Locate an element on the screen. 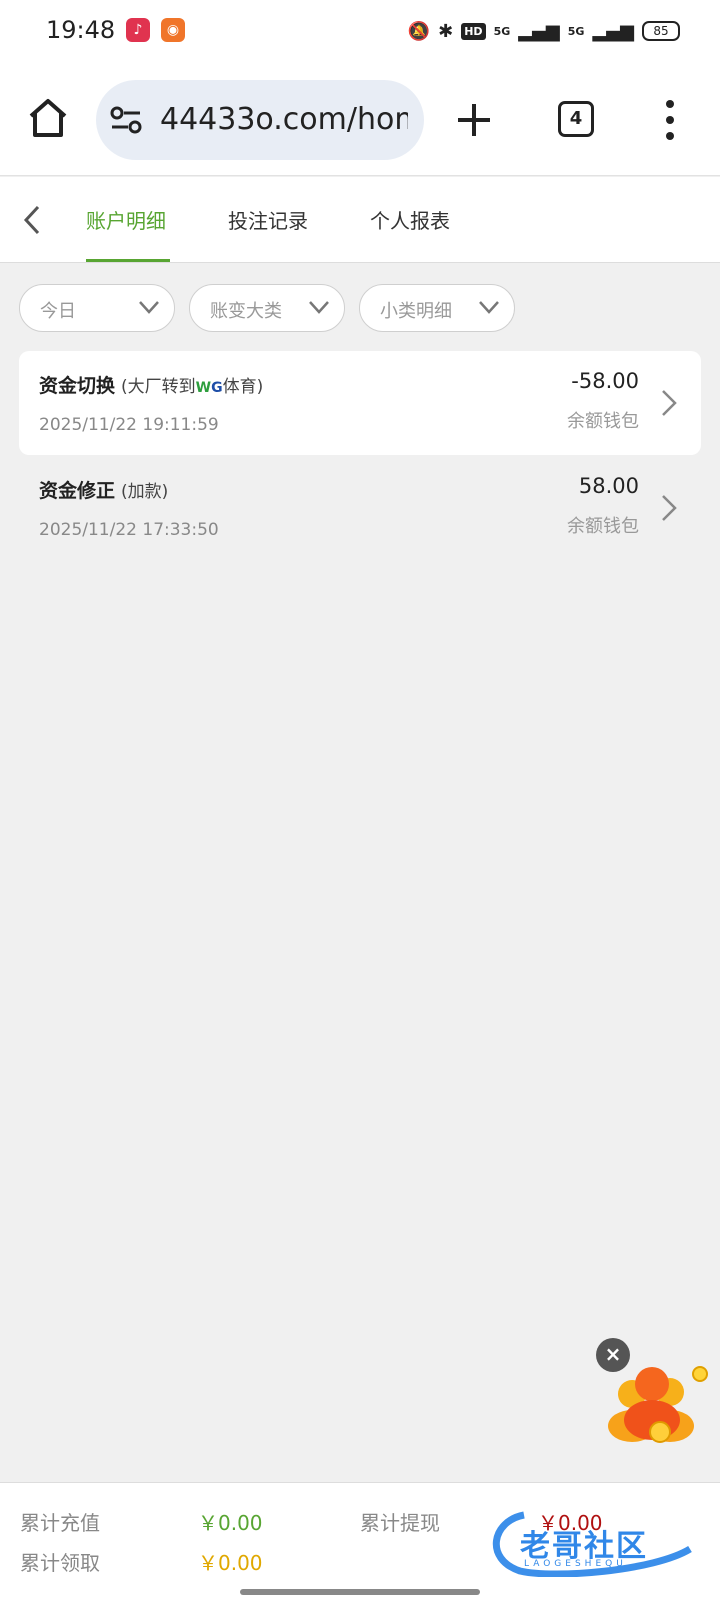  transaction-title: 资金切换 (大厂转到WG体育) is located at coordinates (151, 384).